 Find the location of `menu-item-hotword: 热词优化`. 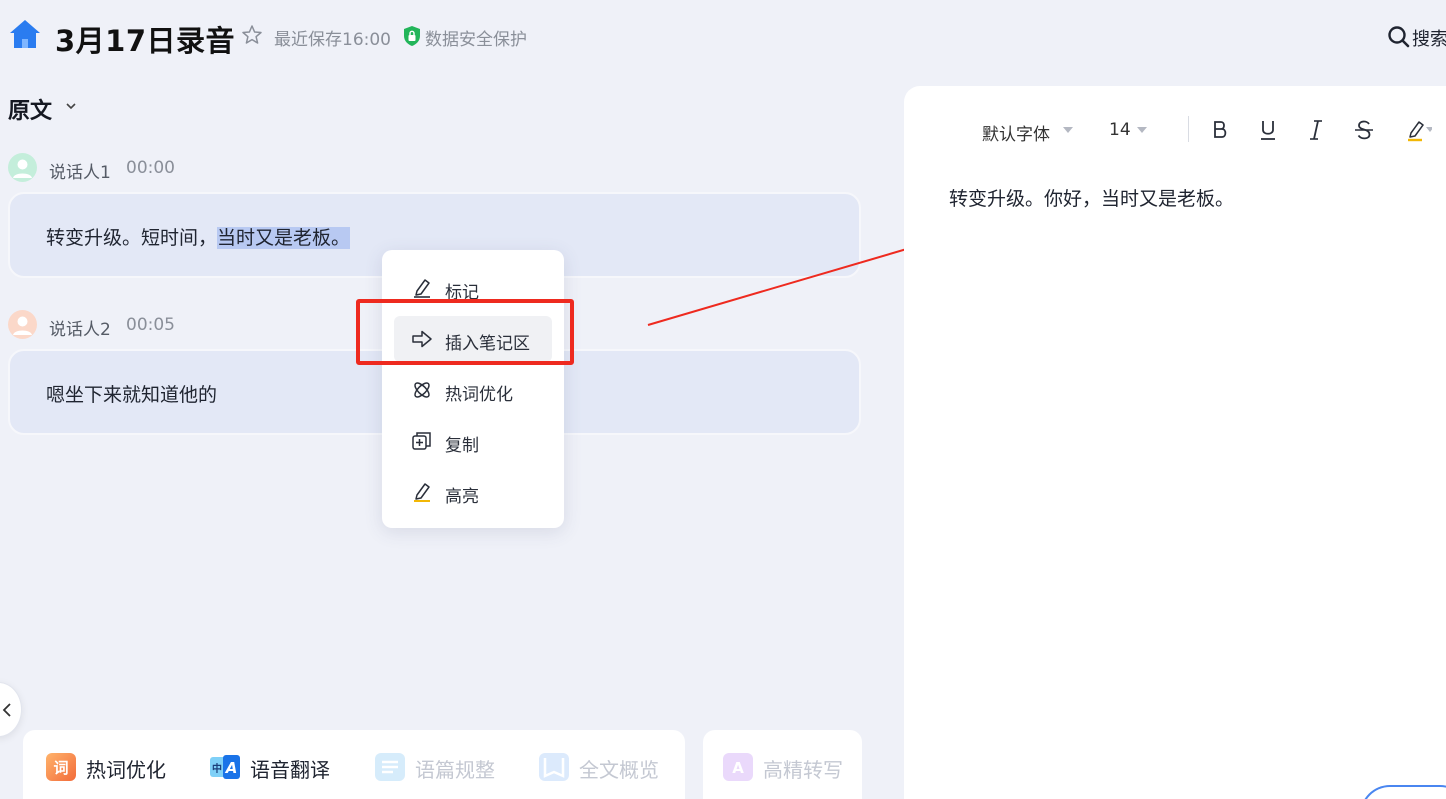

menu-item-hotword: 热词优化 is located at coordinates (473, 390).